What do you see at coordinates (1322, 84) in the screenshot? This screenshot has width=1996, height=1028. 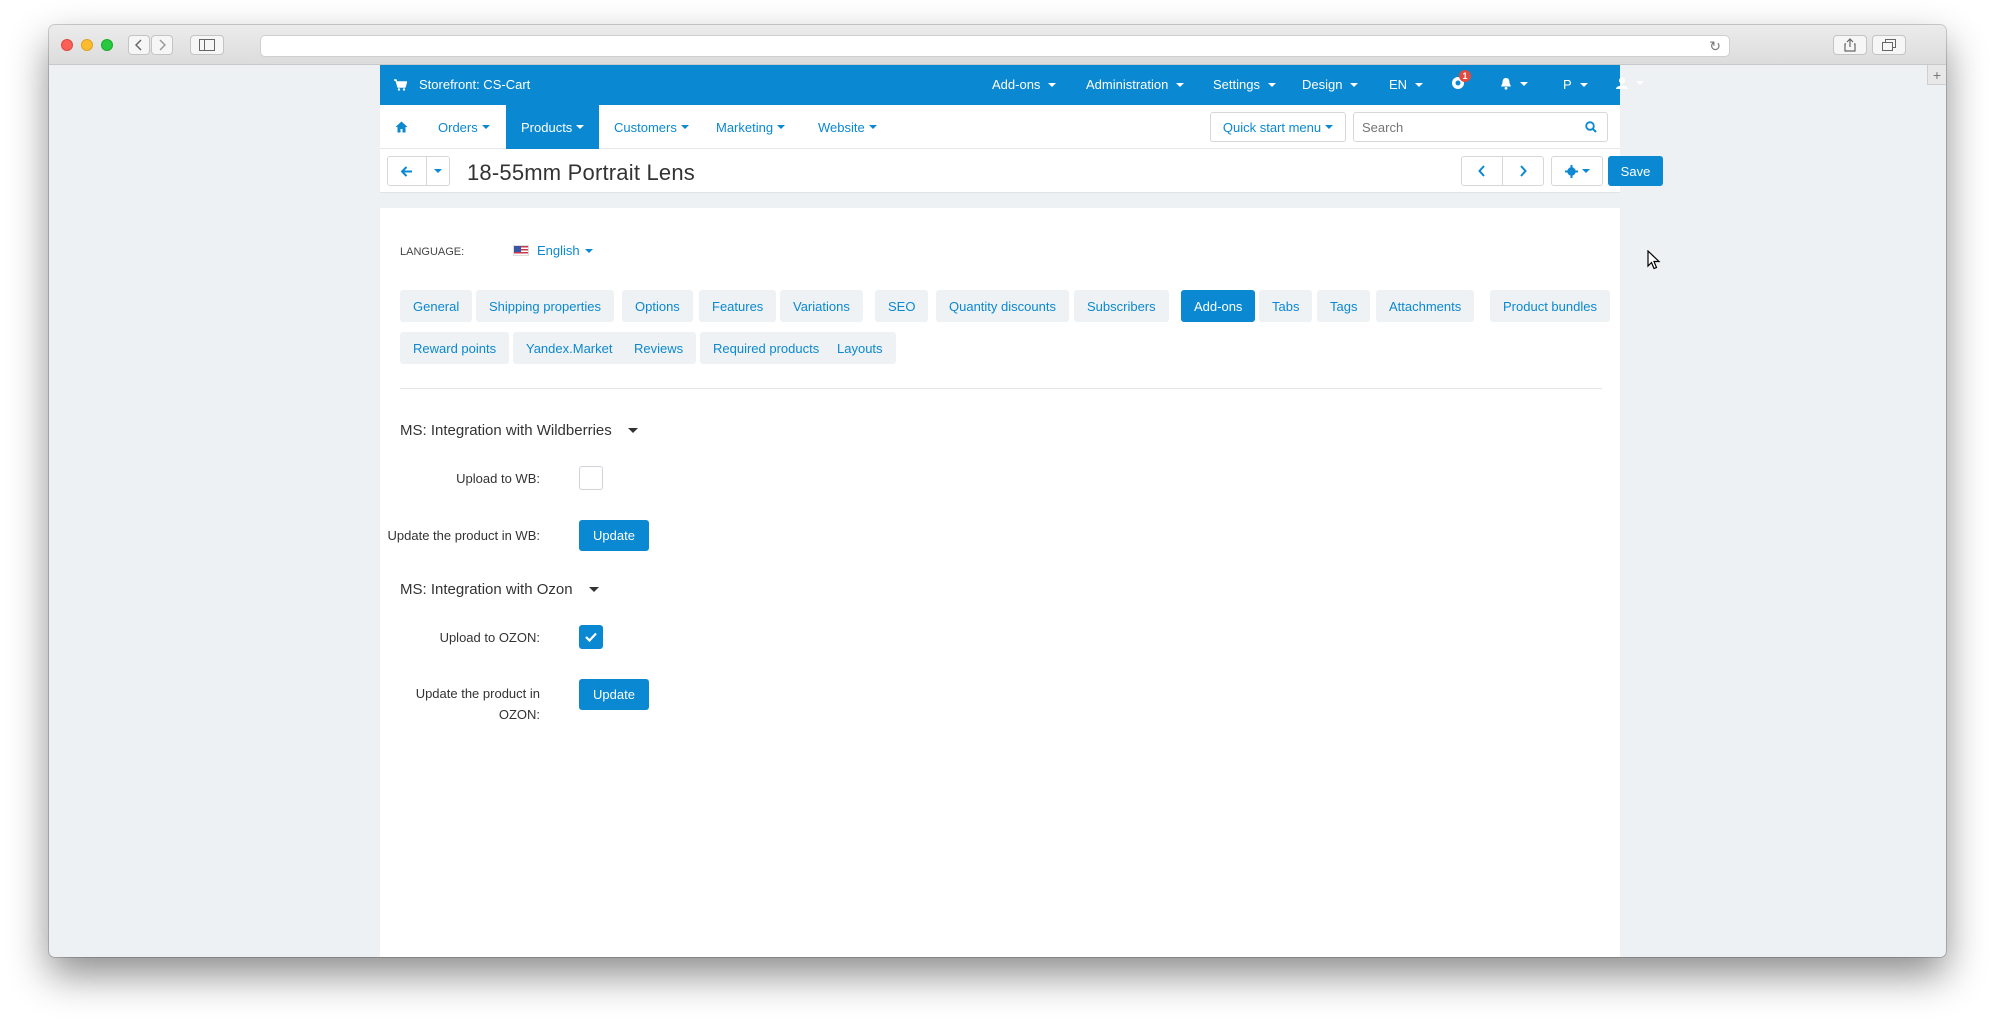 I see `menu-design-label: Design` at bounding box center [1322, 84].